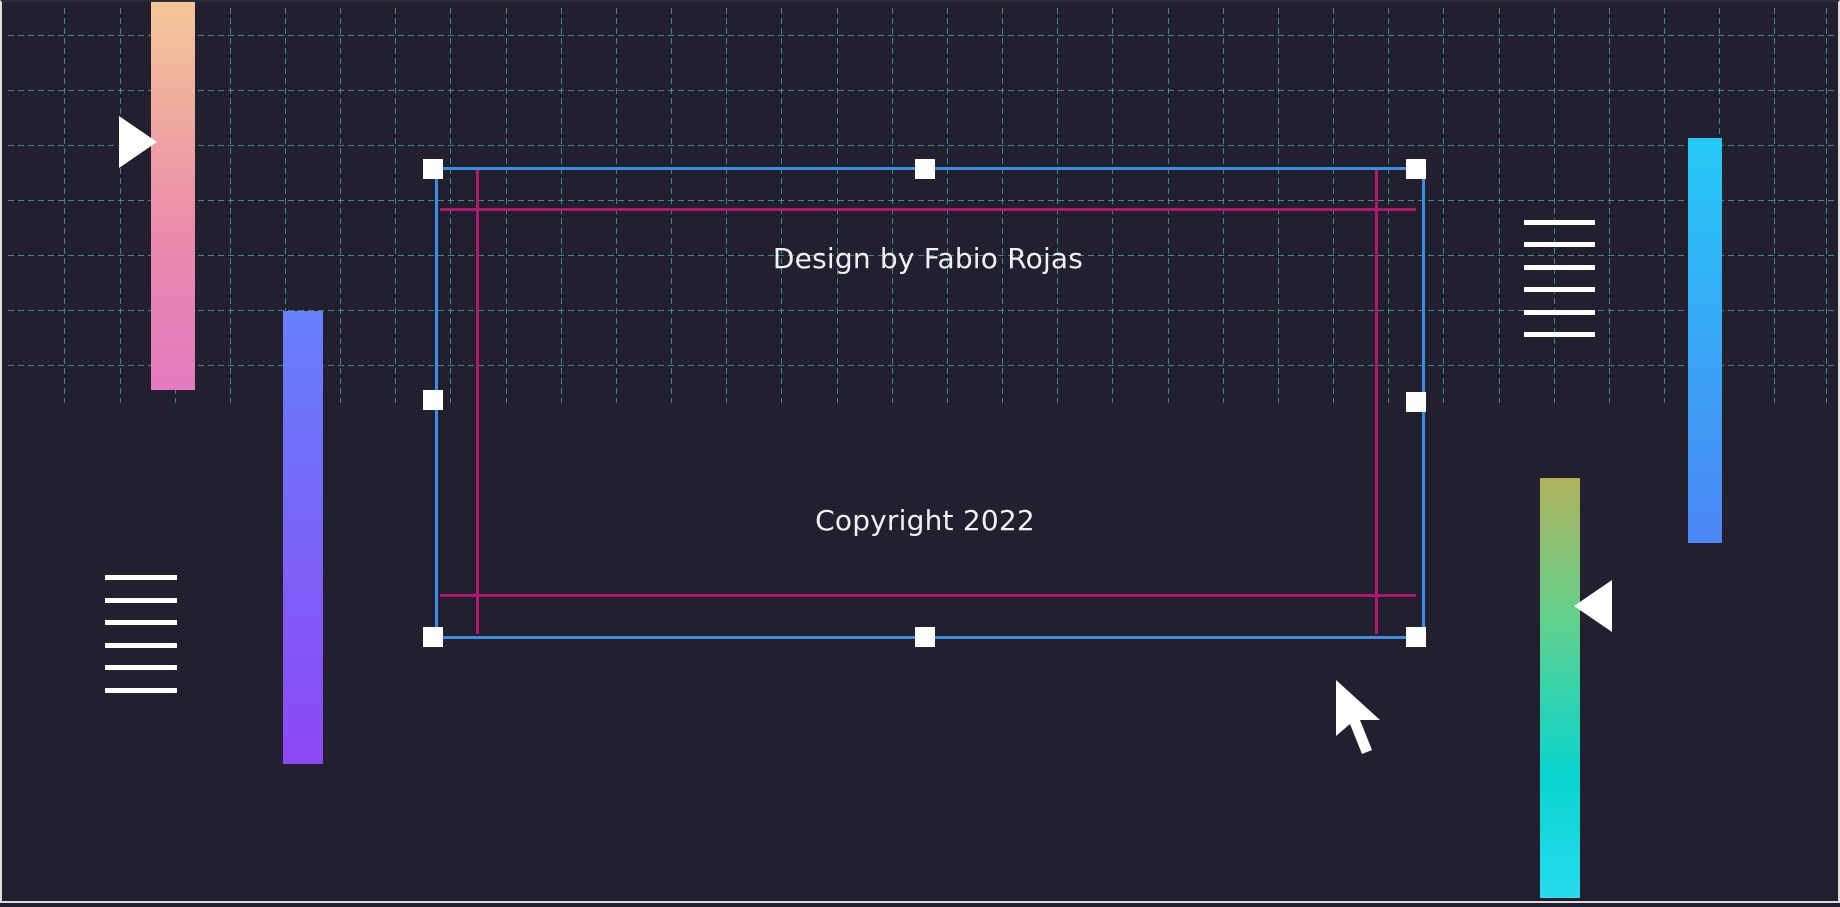  What do you see at coordinates (433, 637) in the screenshot?
I see `resize-handle-bottom-left` at bounding box center [433, 637].